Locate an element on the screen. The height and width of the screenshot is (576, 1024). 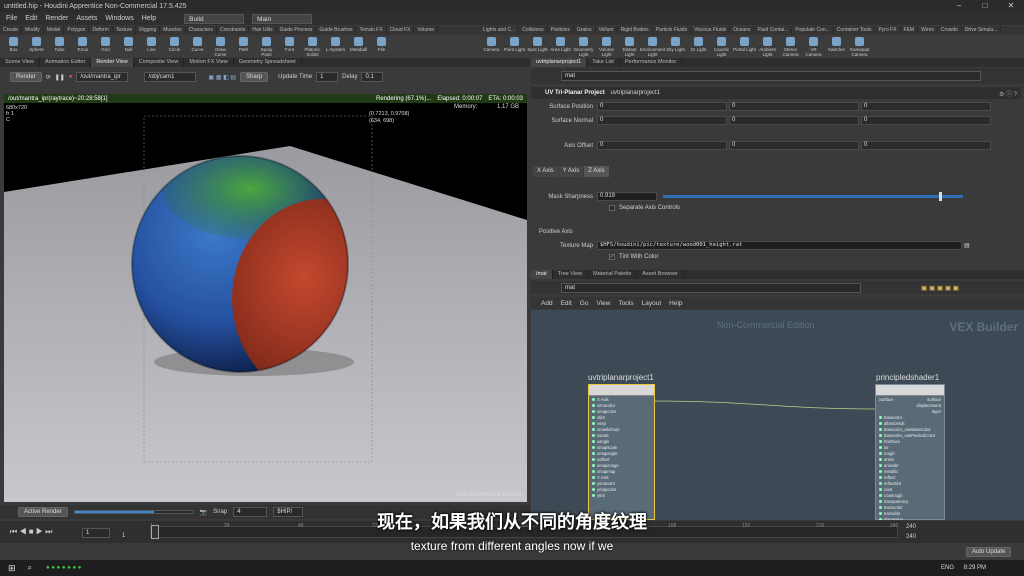
shelf-tab-deform: Deform is located at coordinates (101, 30).